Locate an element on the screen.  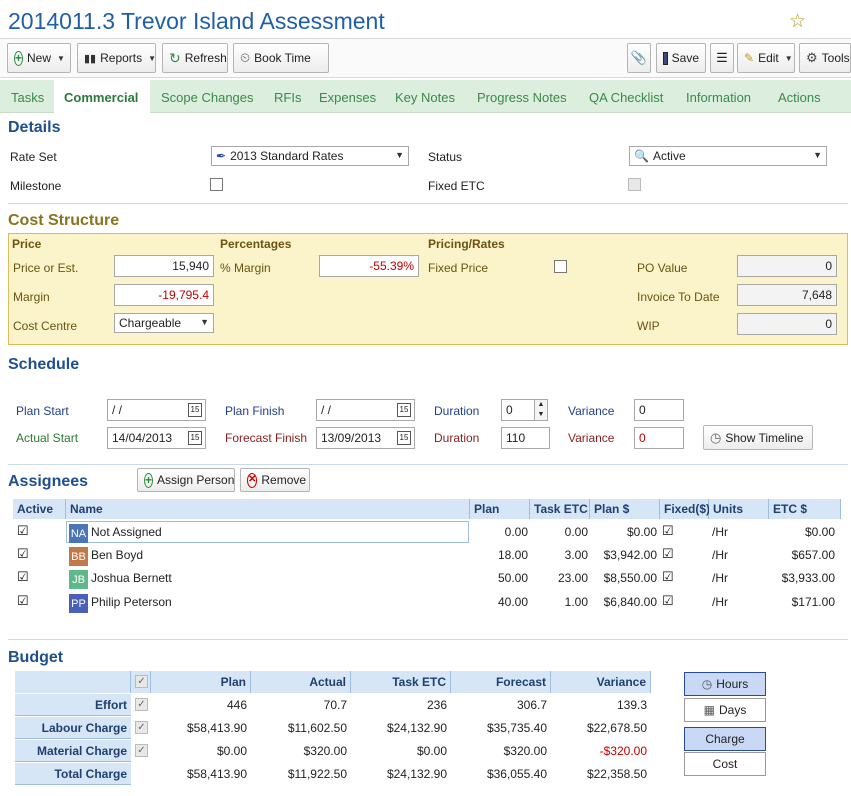
wip-label: WIP is located at coordinates (648, 326).